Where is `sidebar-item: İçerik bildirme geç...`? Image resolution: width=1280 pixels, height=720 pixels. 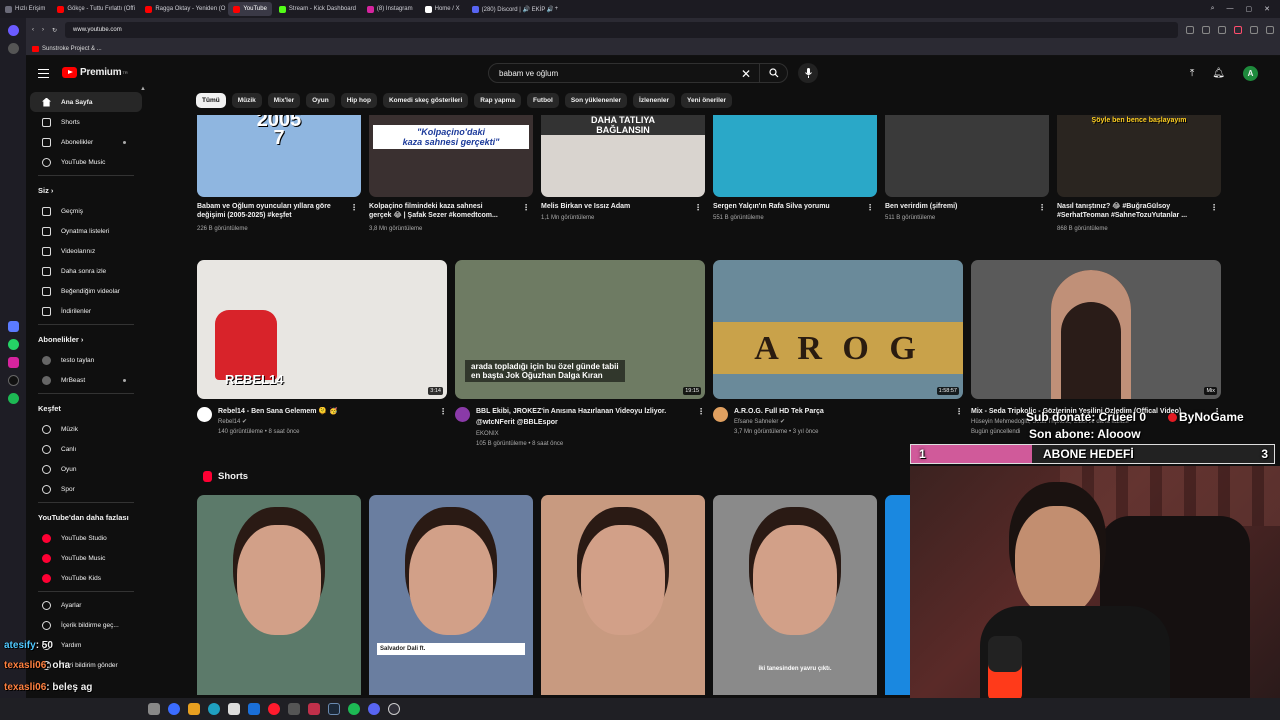
sidebar-item: İçerik bildirme geç... is located at coordinates (86, 625).